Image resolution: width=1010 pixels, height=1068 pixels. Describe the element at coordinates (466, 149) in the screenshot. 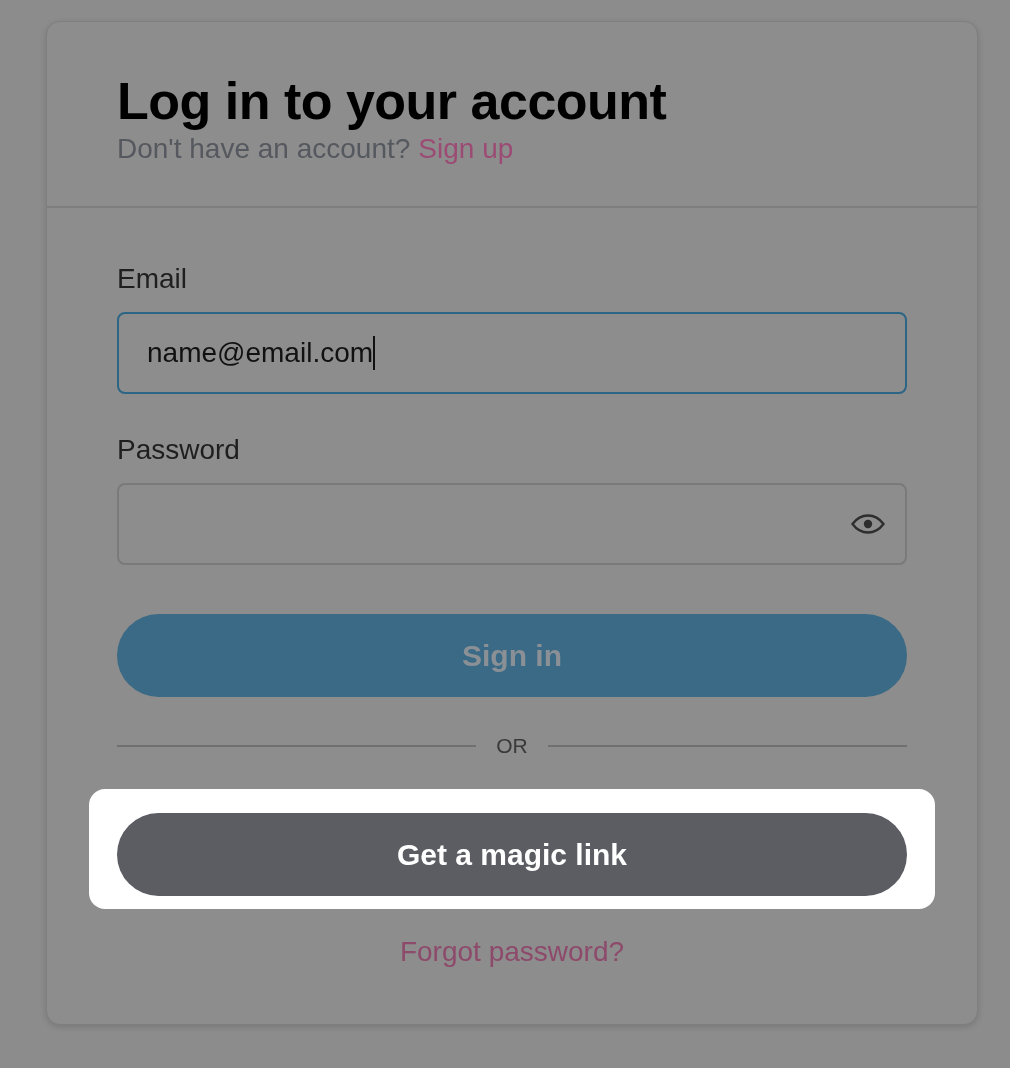

I see `signup-link: Sign up` at that location.